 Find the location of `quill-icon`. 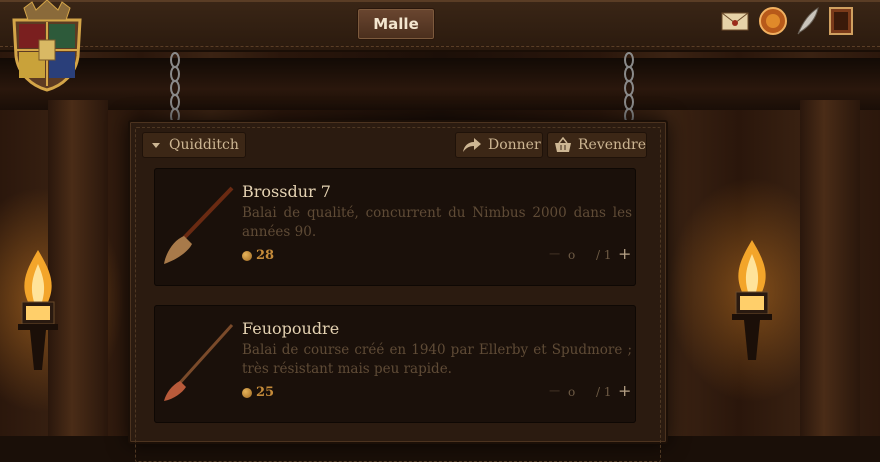

quill-icon is located at coordinates (807, 21).